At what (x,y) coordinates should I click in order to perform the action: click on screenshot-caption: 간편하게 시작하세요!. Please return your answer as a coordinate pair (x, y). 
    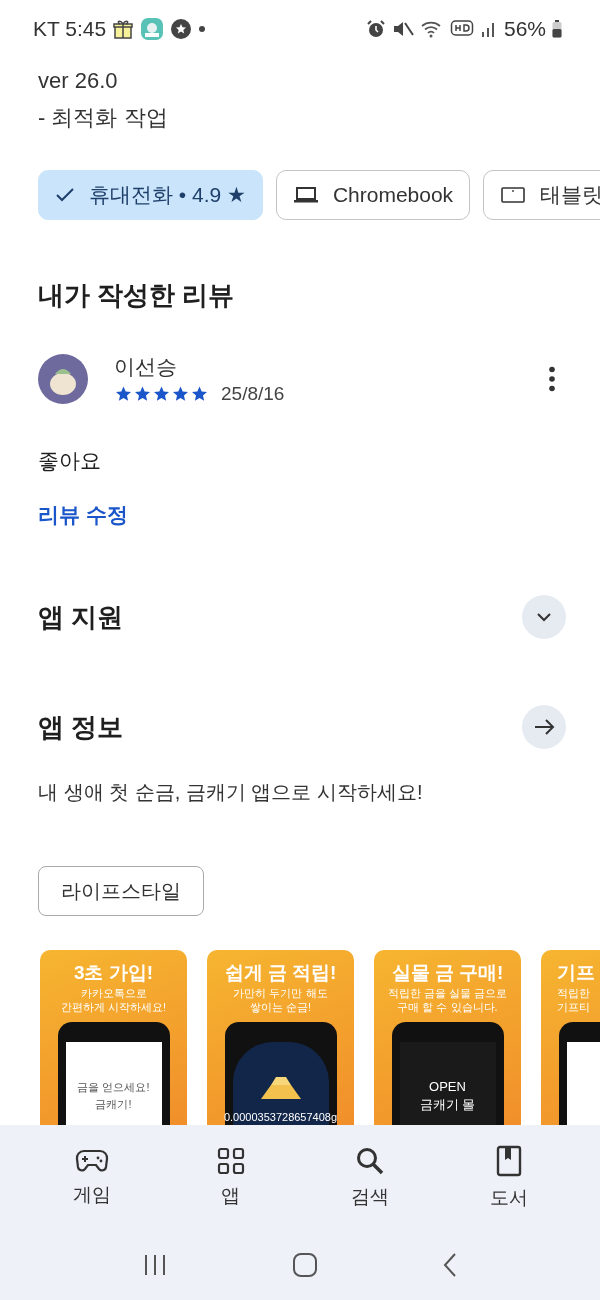
    Looking at the image, I should click on (113, 1007).